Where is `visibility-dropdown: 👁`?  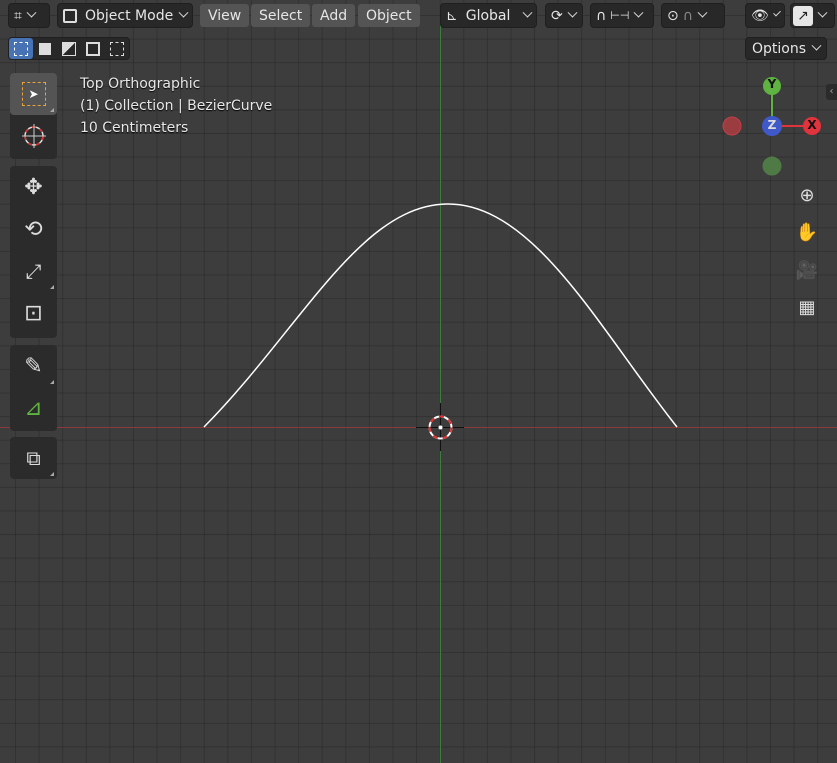
visibility-dropdown: 👁 is located at coordinates (765, 15).